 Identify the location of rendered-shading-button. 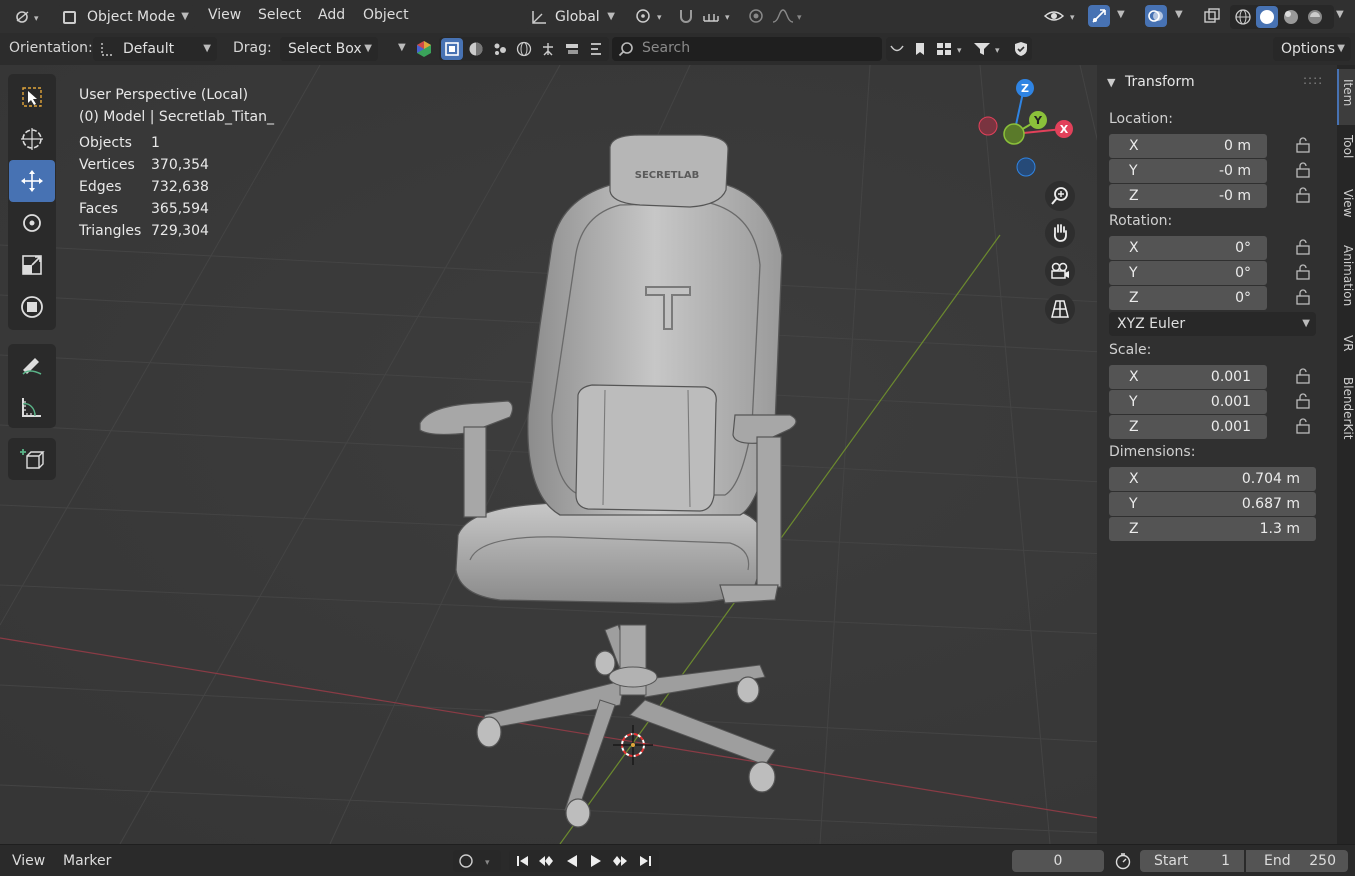
(1315, 17).